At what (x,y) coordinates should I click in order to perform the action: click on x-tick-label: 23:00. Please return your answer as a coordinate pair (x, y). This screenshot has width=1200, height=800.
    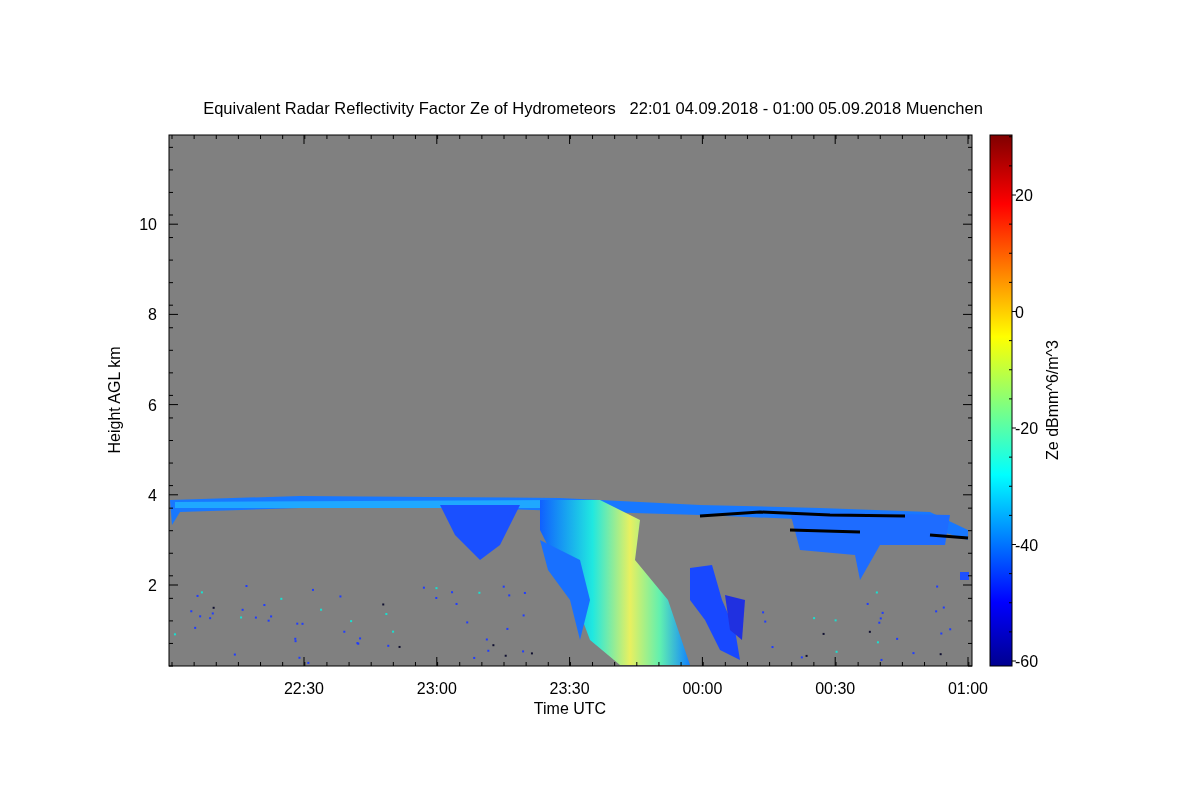
    Looking at the image, I should click on (436, 688).